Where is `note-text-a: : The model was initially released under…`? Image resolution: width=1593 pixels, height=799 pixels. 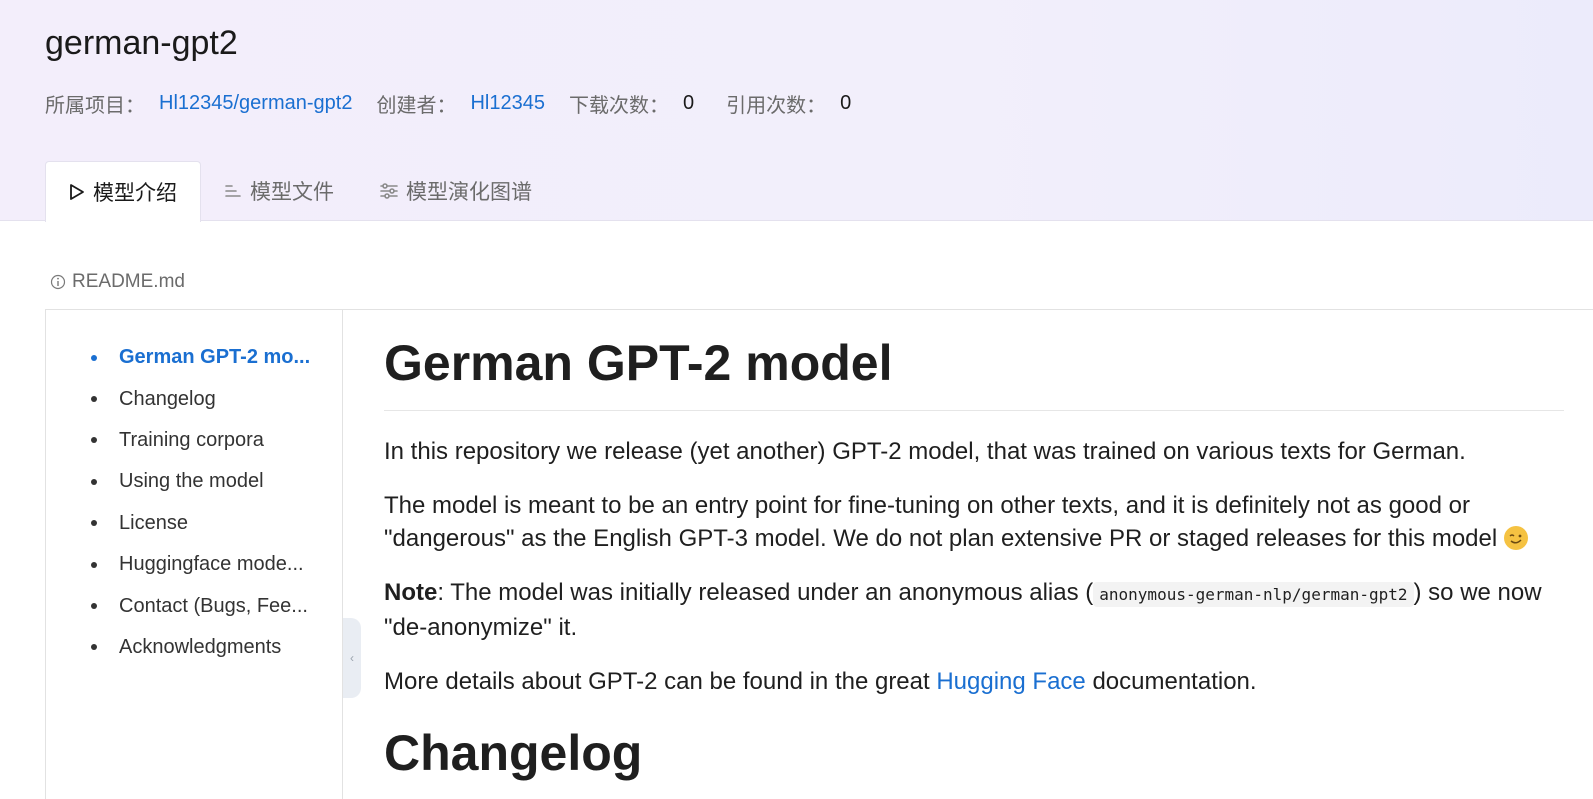
note-text-a: : The model was initially released under… is located at coordinates (765, 592).